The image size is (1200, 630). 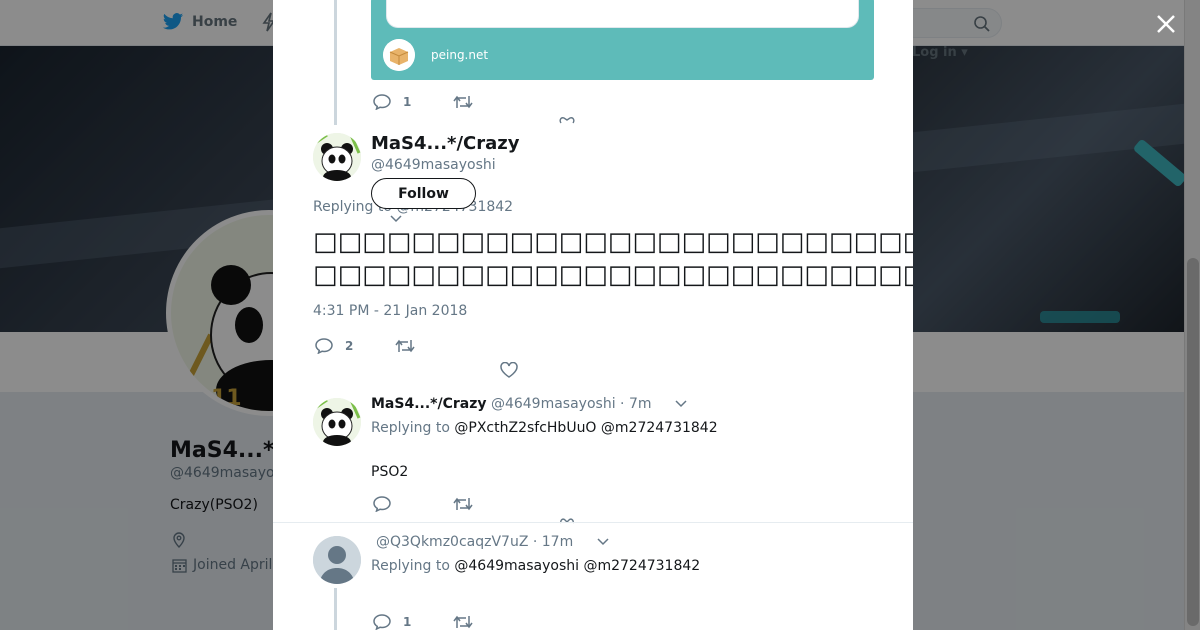 I want to click on reply-button: 2, so click(x=334, y=346).